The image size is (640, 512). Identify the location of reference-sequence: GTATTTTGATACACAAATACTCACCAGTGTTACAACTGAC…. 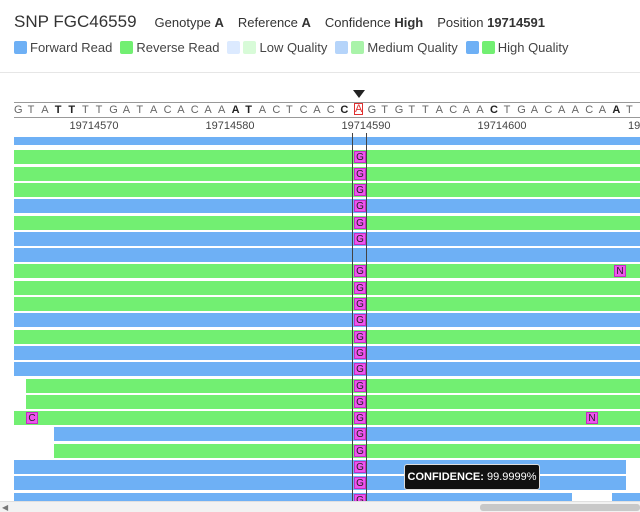
(327, 110).